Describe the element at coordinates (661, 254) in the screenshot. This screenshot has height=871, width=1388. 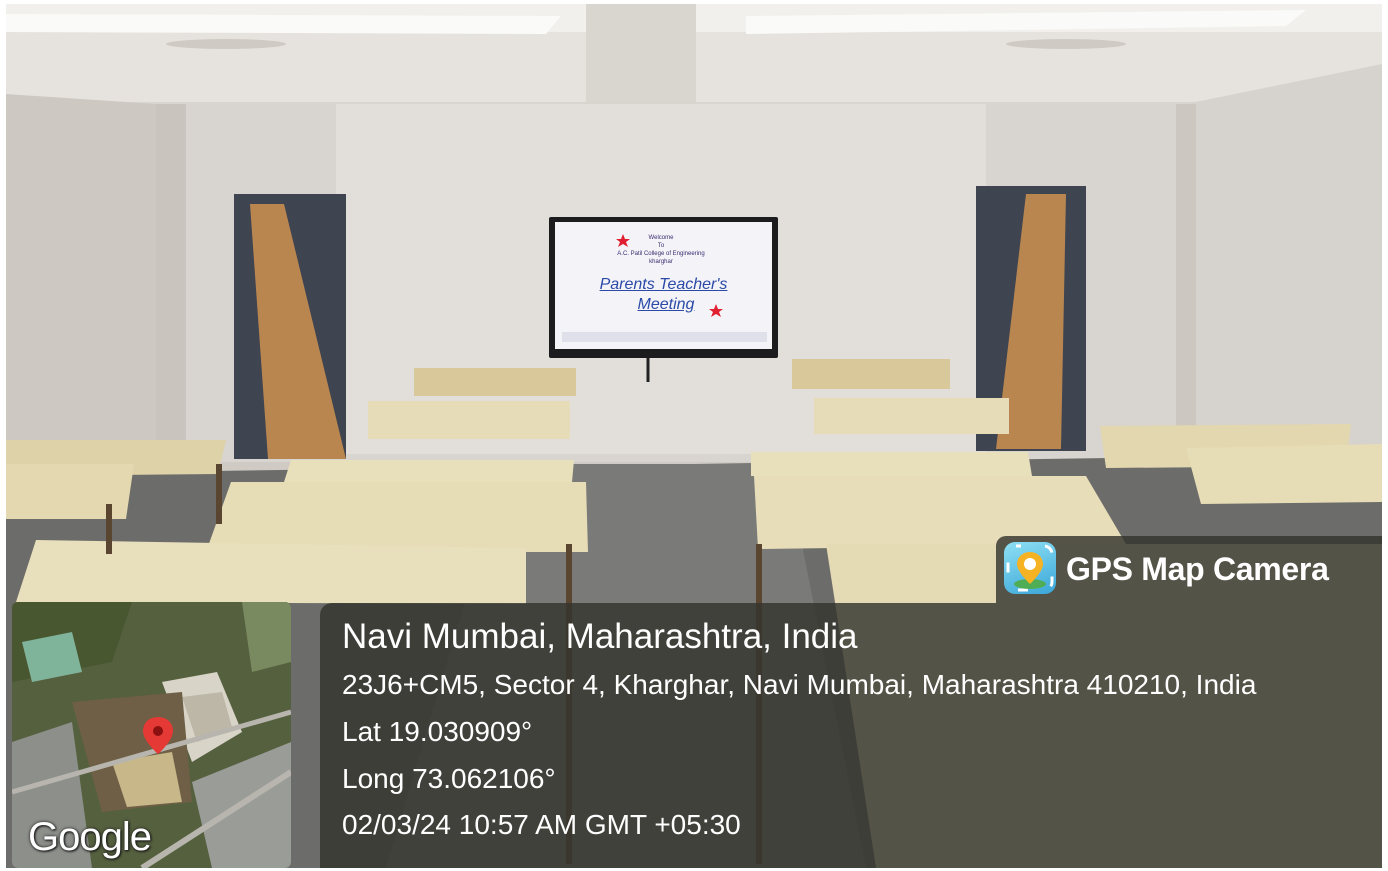
I see `tv-college: A.C. Patil College of Engineering` at that location.